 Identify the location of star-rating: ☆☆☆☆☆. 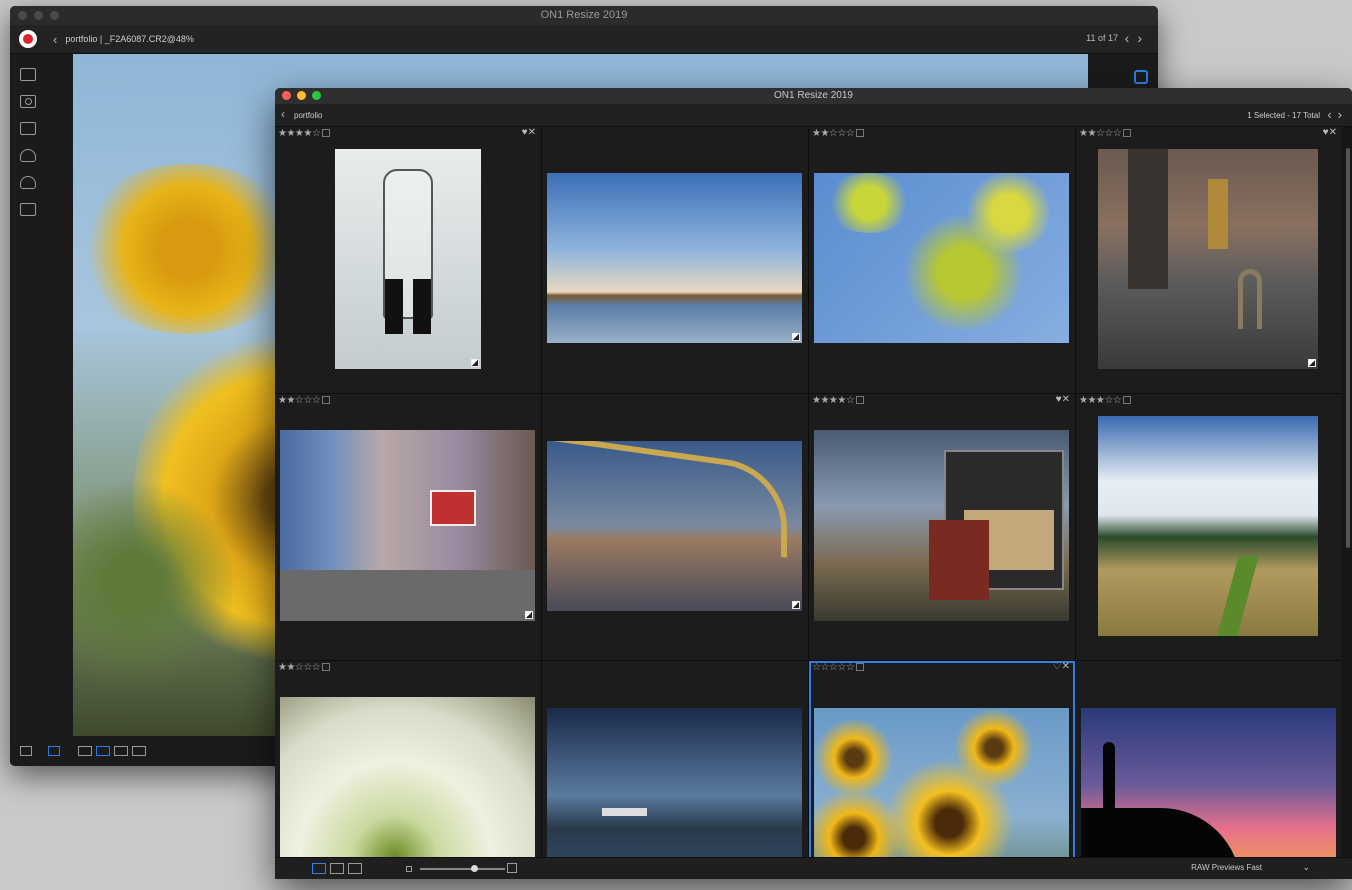
(838, 667).